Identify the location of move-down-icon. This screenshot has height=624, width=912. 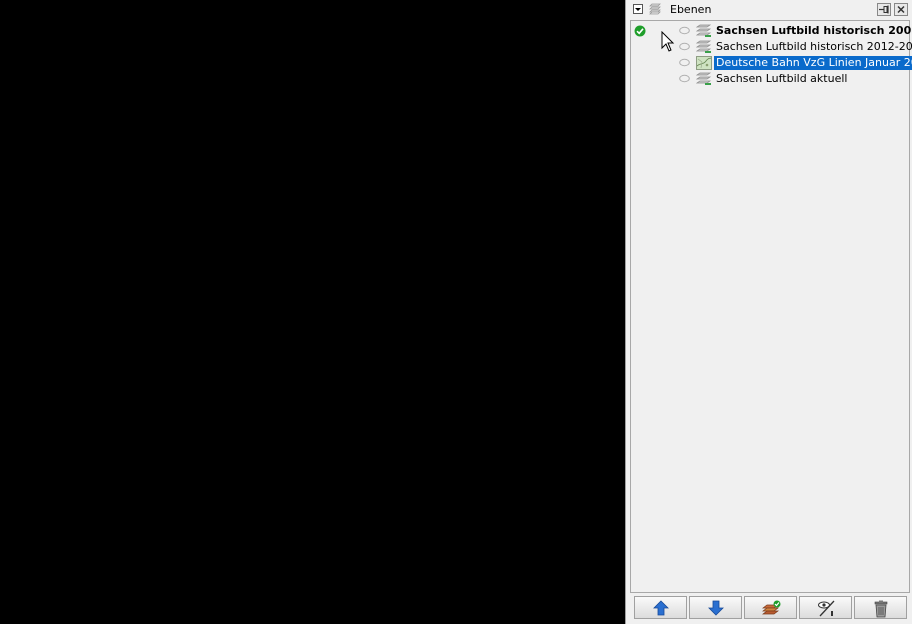
(716, 608).